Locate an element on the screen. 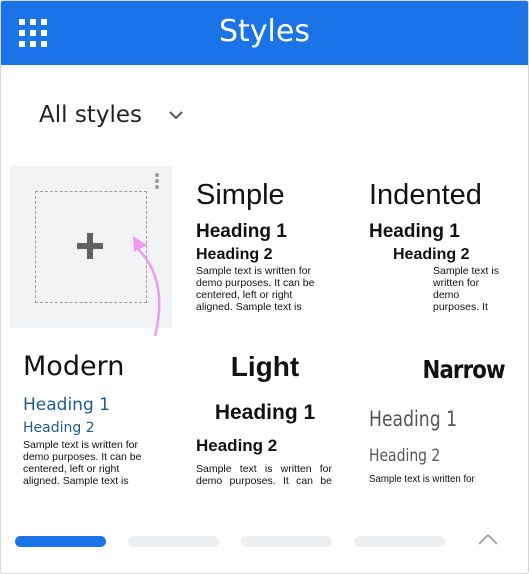 This screenshot has height=574, width=529. header-bar: Styles is located at coordinates (264, 33).